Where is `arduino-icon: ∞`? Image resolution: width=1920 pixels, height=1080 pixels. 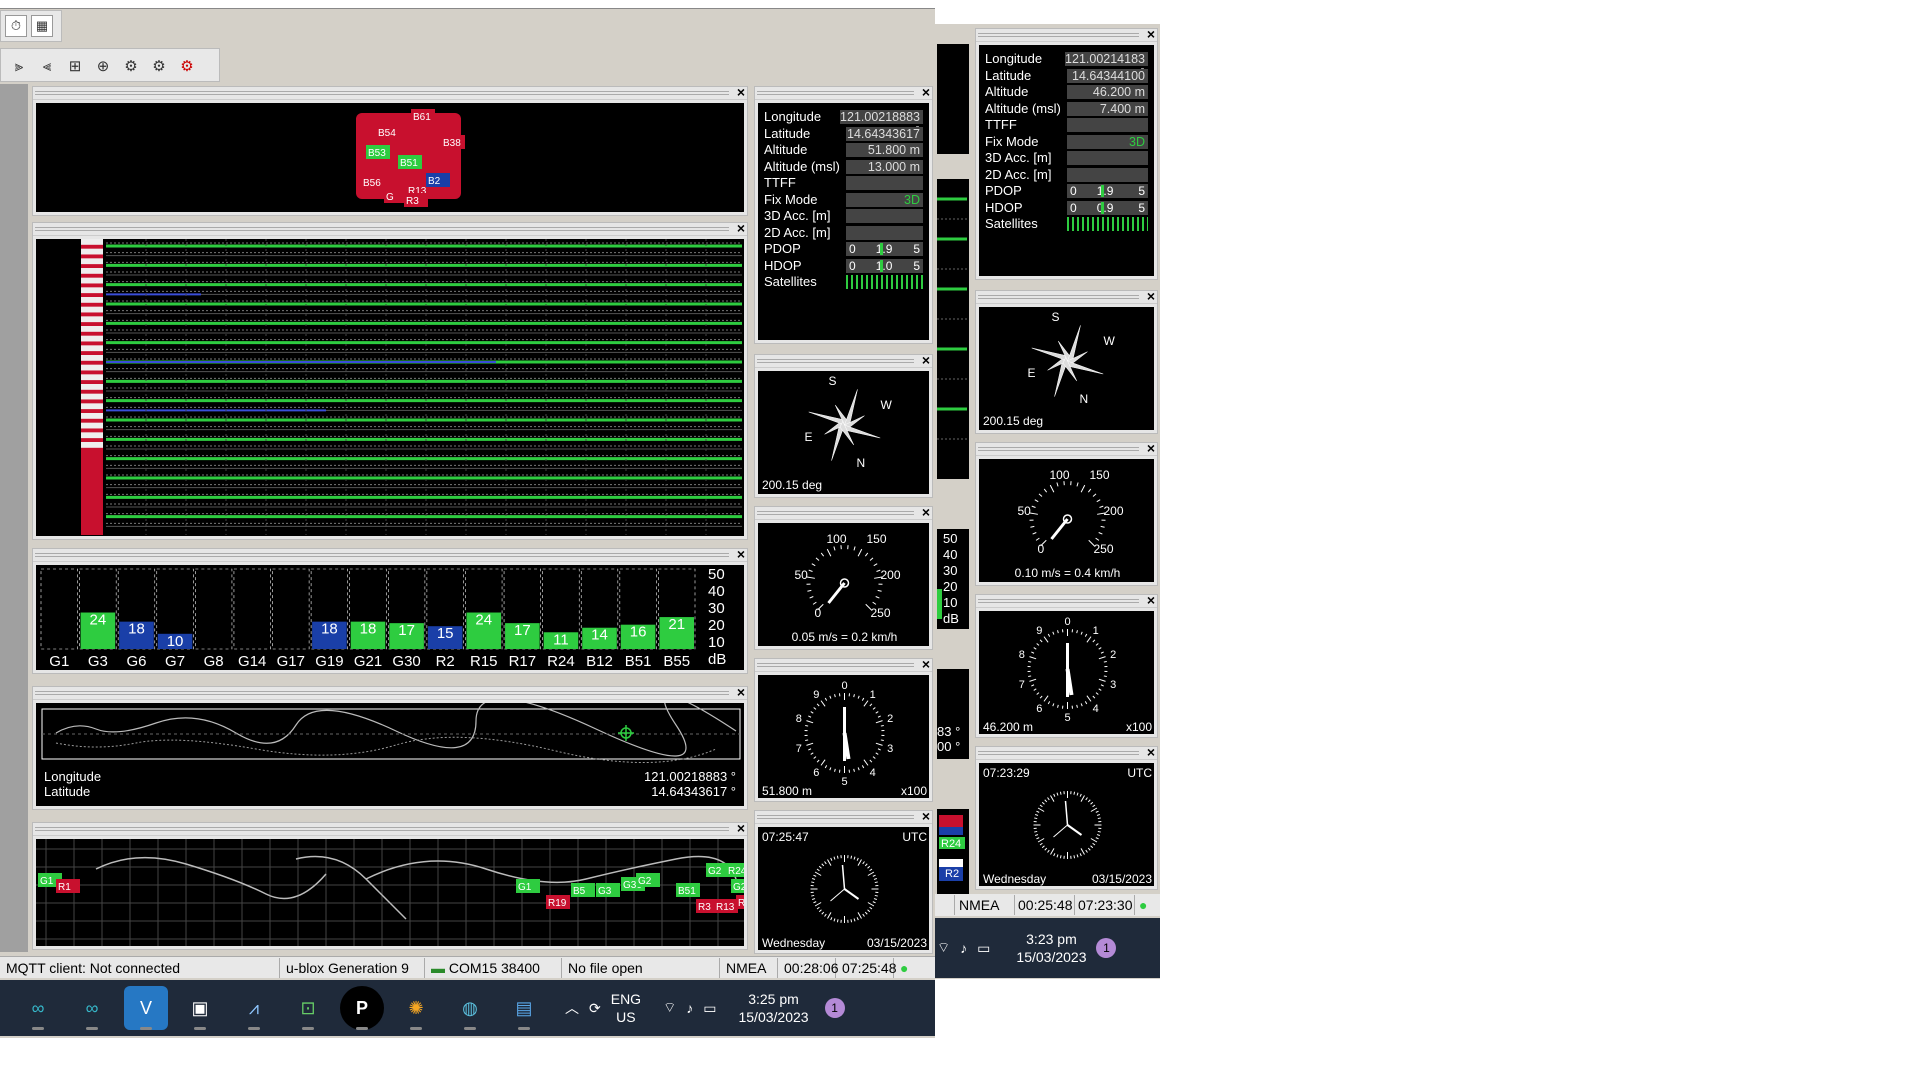
arduino-icon: ∞ is located at coordinates (38, 1008).